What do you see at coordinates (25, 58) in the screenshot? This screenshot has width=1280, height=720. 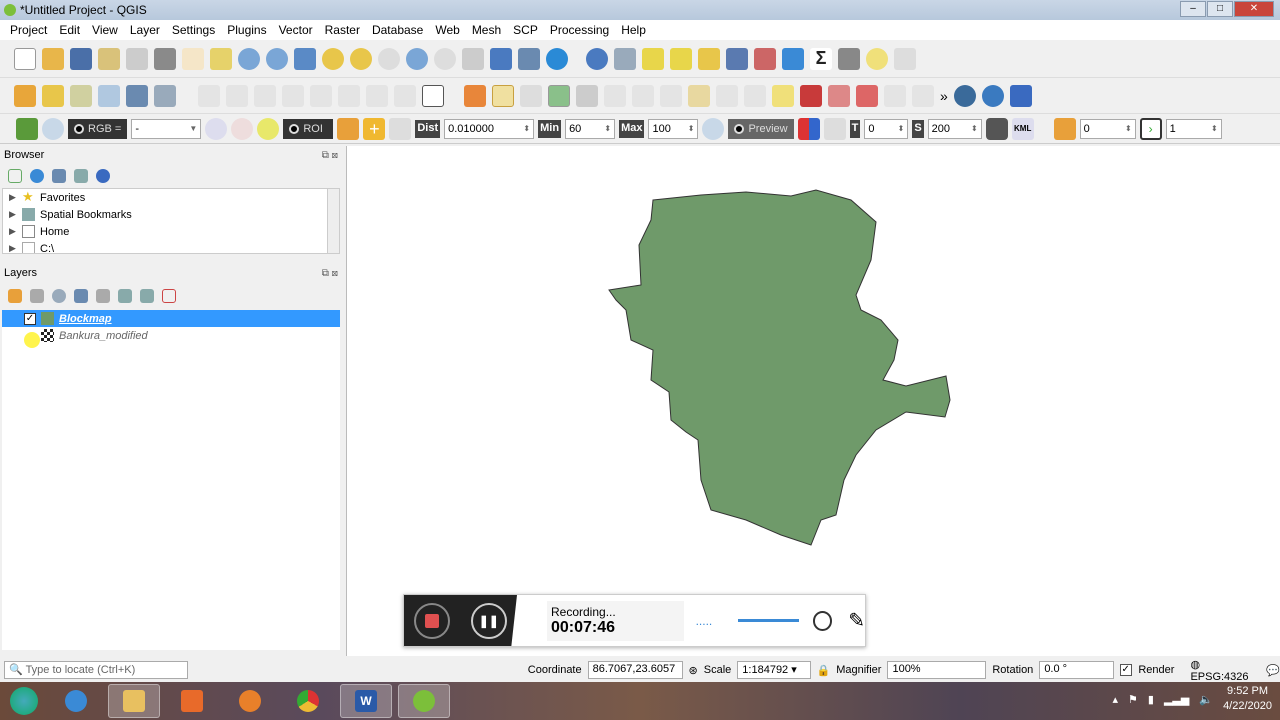 I see `new-project-icon` at bounding box center [25, 58].